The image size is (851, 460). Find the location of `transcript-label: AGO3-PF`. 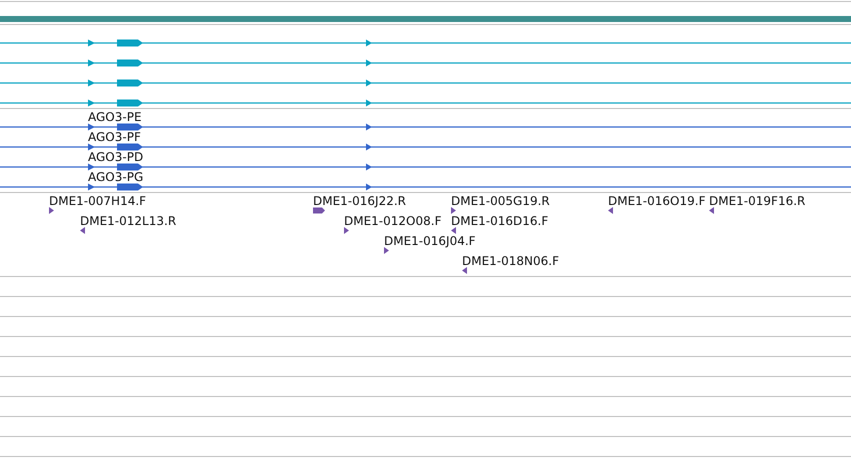

transcript-label: AGO3-PF is located at coordinates (114, 137).